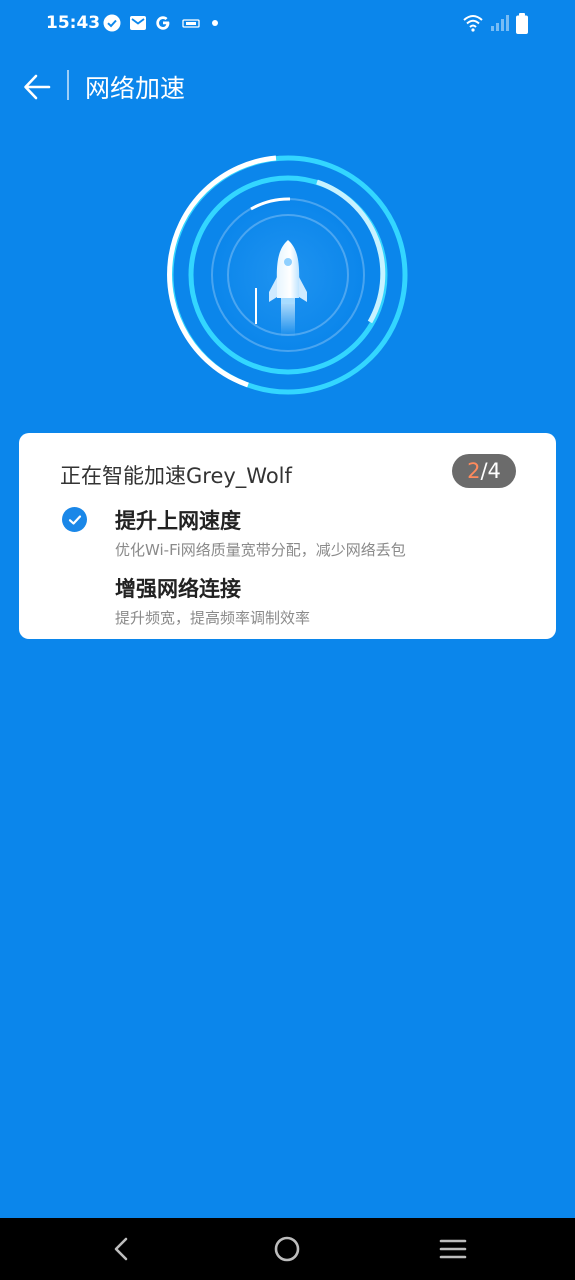  I want to click on step-item: 增强网络连接 提升频宽，提高频率调制效率, so click(212, 600).